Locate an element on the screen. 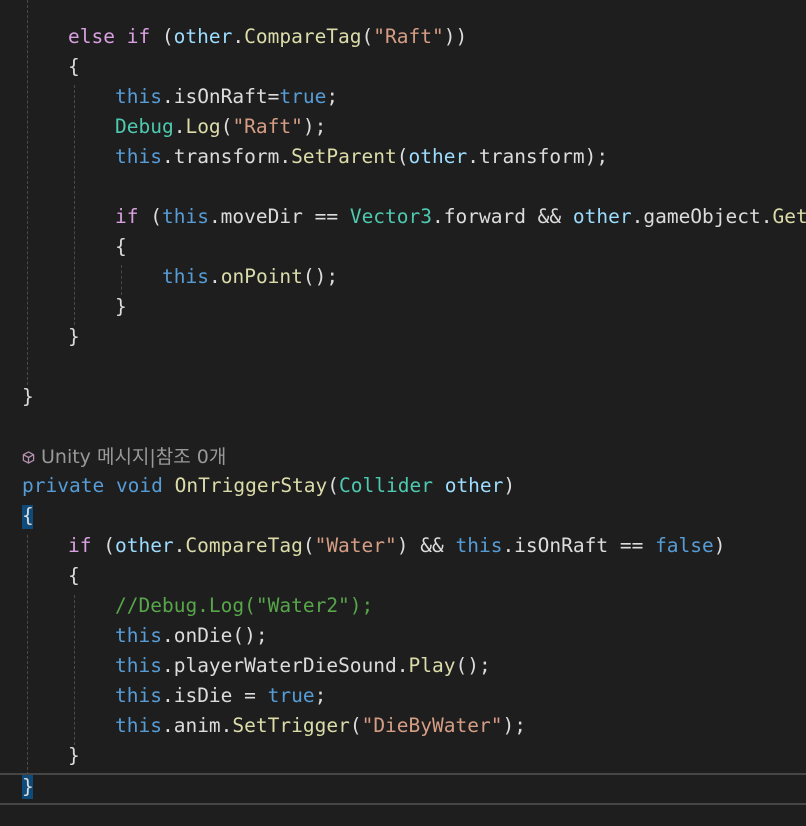 The image size is (806, 826). code-line: //Debug.Log("Water2"); is located at coordinates (403, 606).